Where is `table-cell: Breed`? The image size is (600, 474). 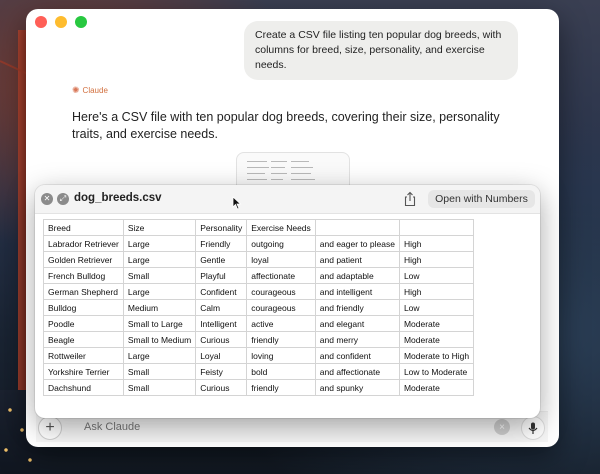 table-cell: Breed is located at coordinates (83, 227).